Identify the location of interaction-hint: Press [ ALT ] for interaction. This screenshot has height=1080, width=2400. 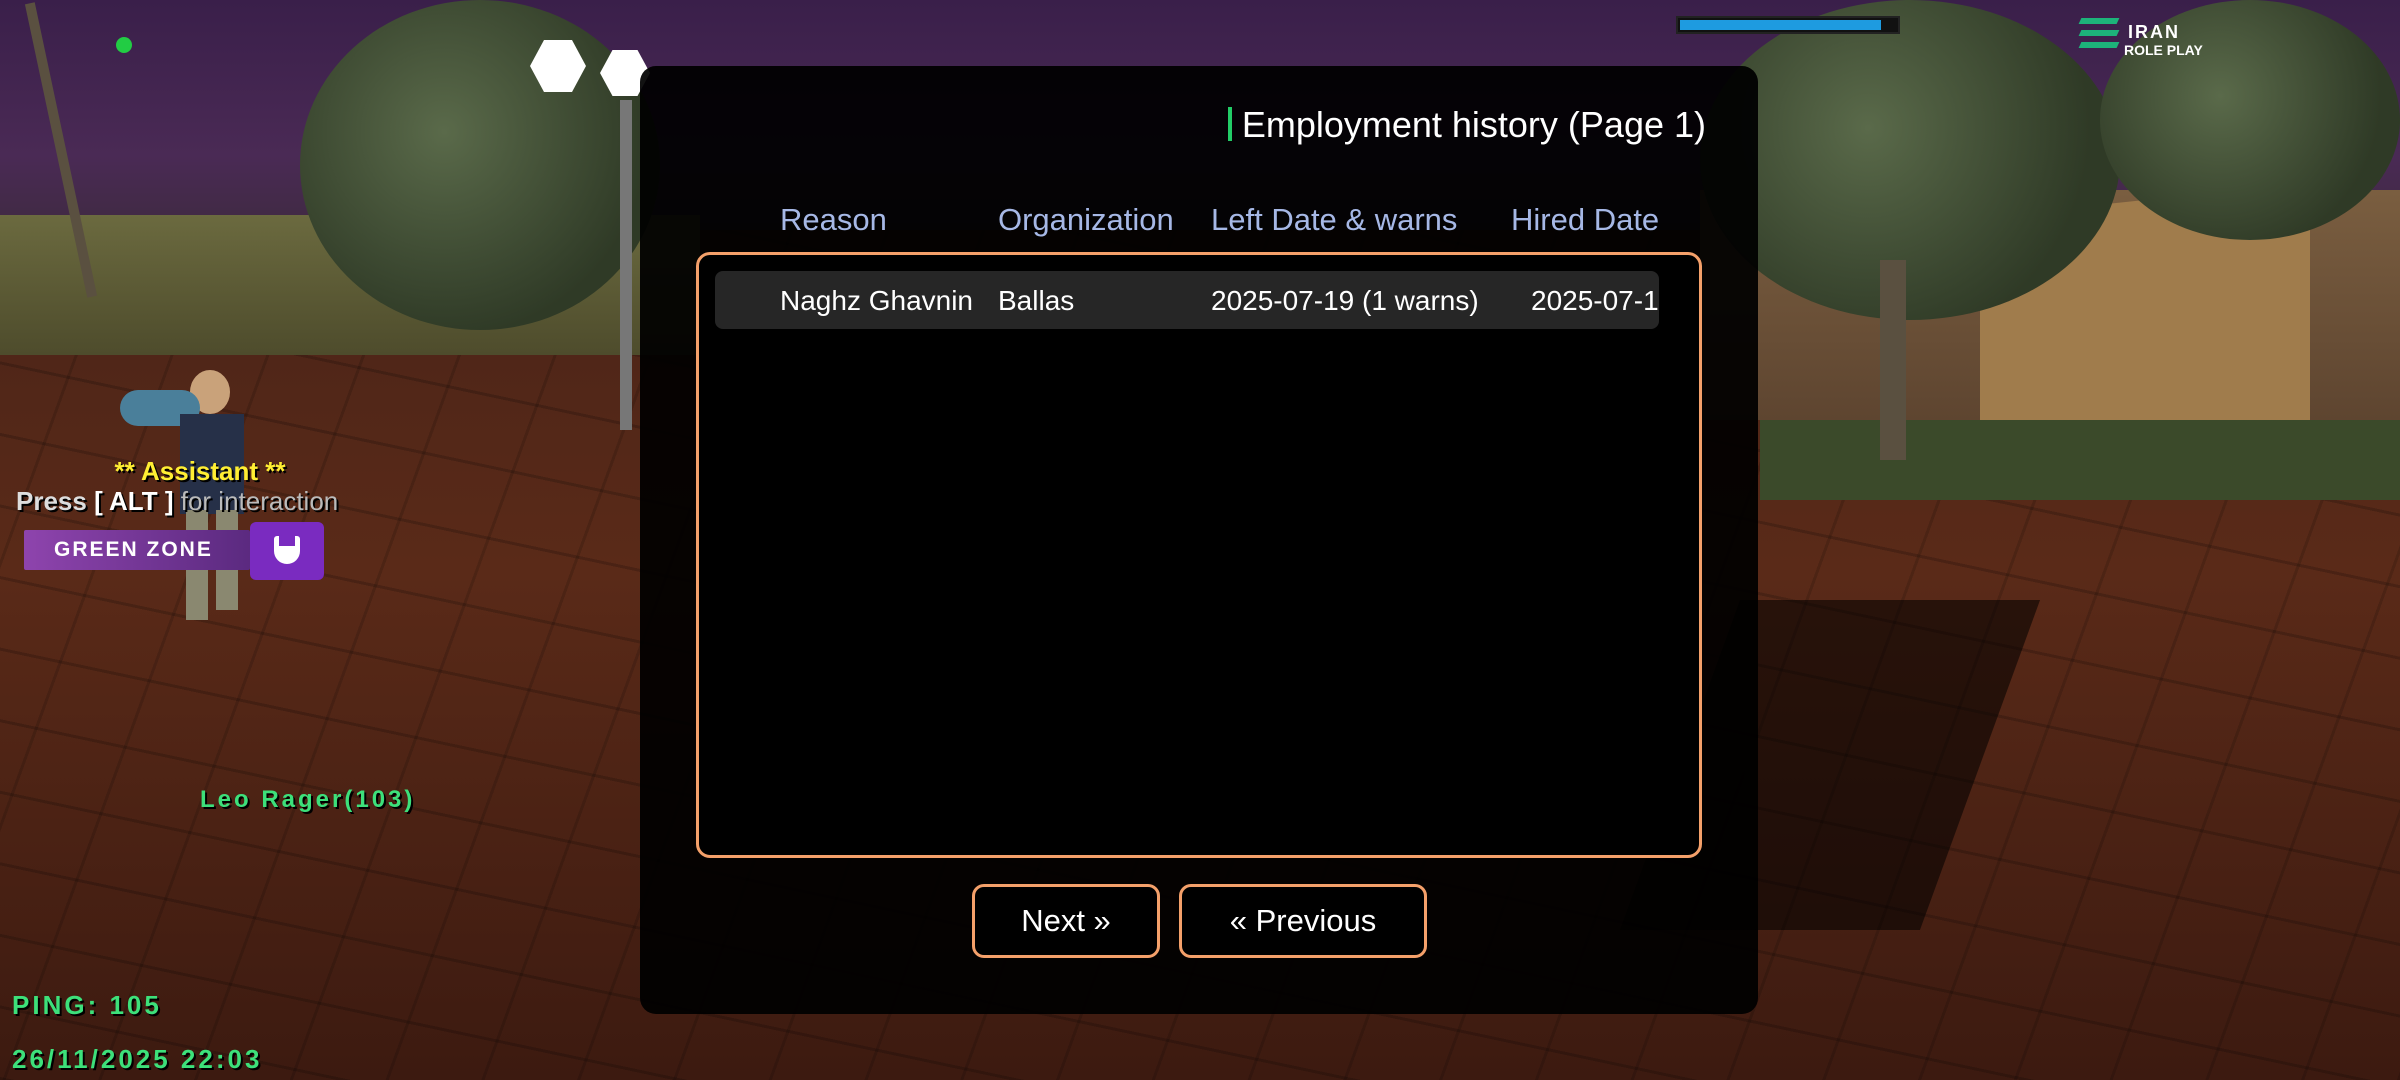
(177, 501).